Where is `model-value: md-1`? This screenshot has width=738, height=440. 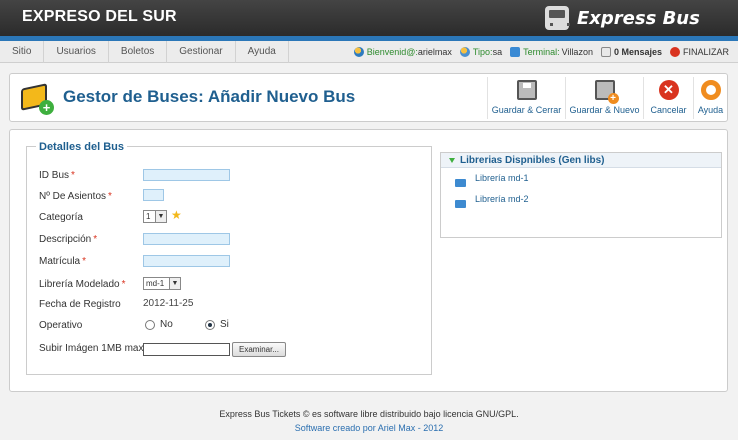
model-value: md-1 is located at coordinates (155, 283).